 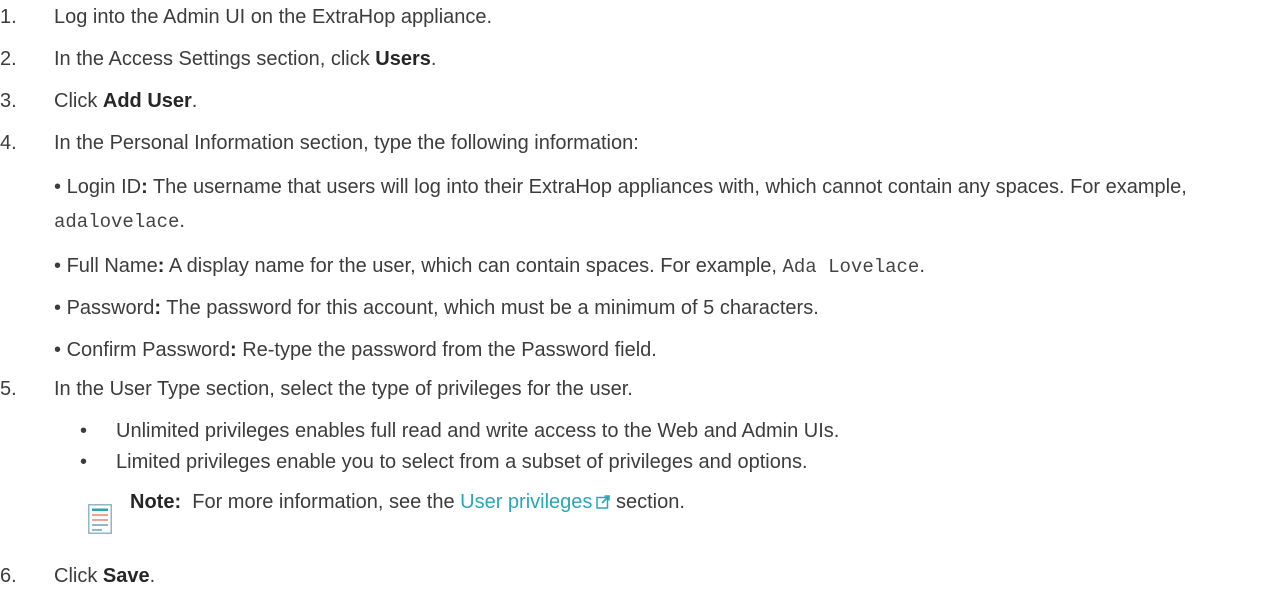 I want to click on note-label: Note:, so click(x=156, y=502).